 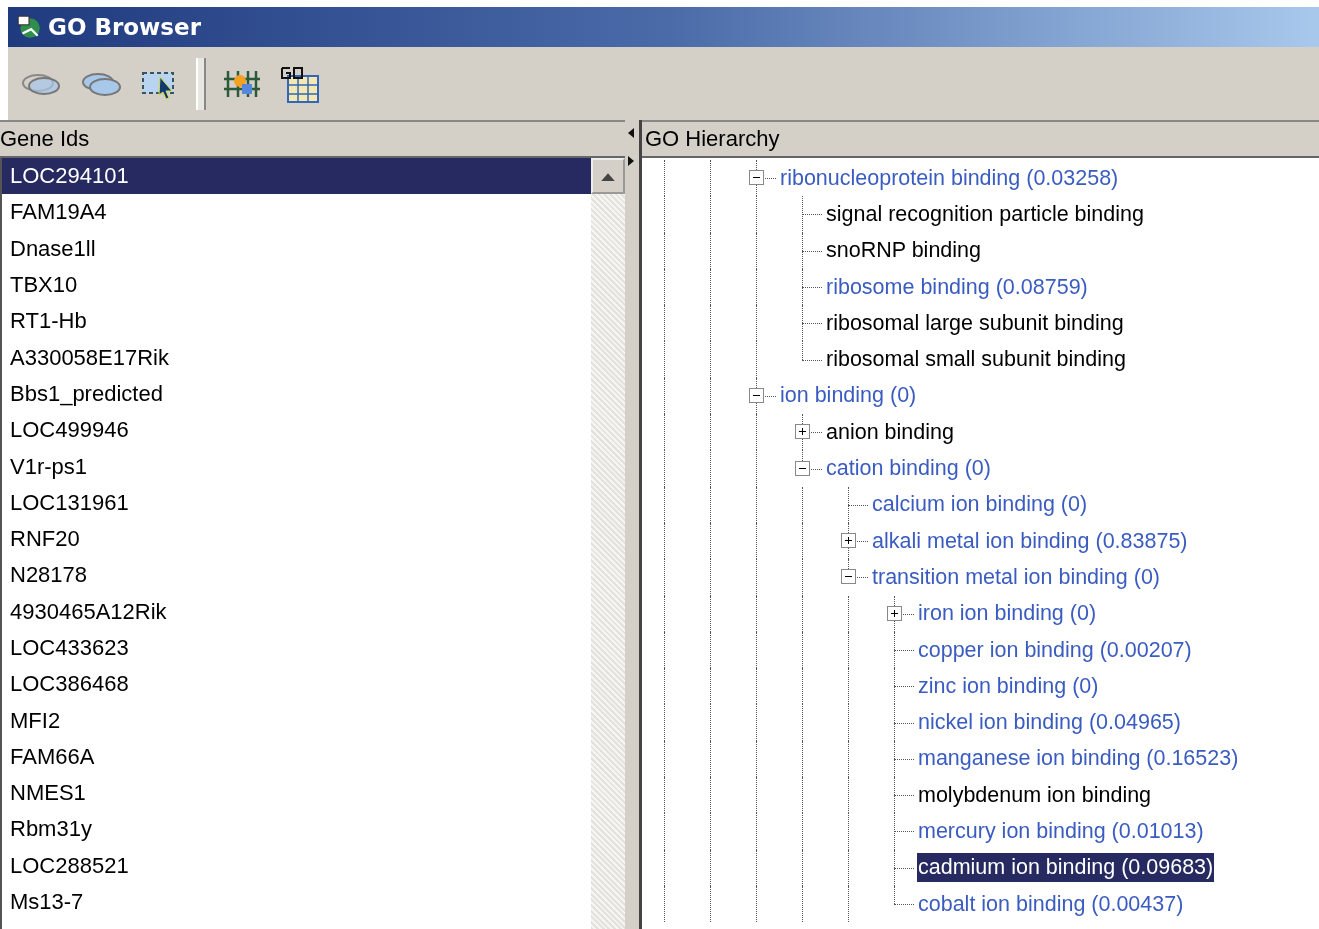 I want to click on gene-item: Dnase1ll, so click(x=296, y=248).